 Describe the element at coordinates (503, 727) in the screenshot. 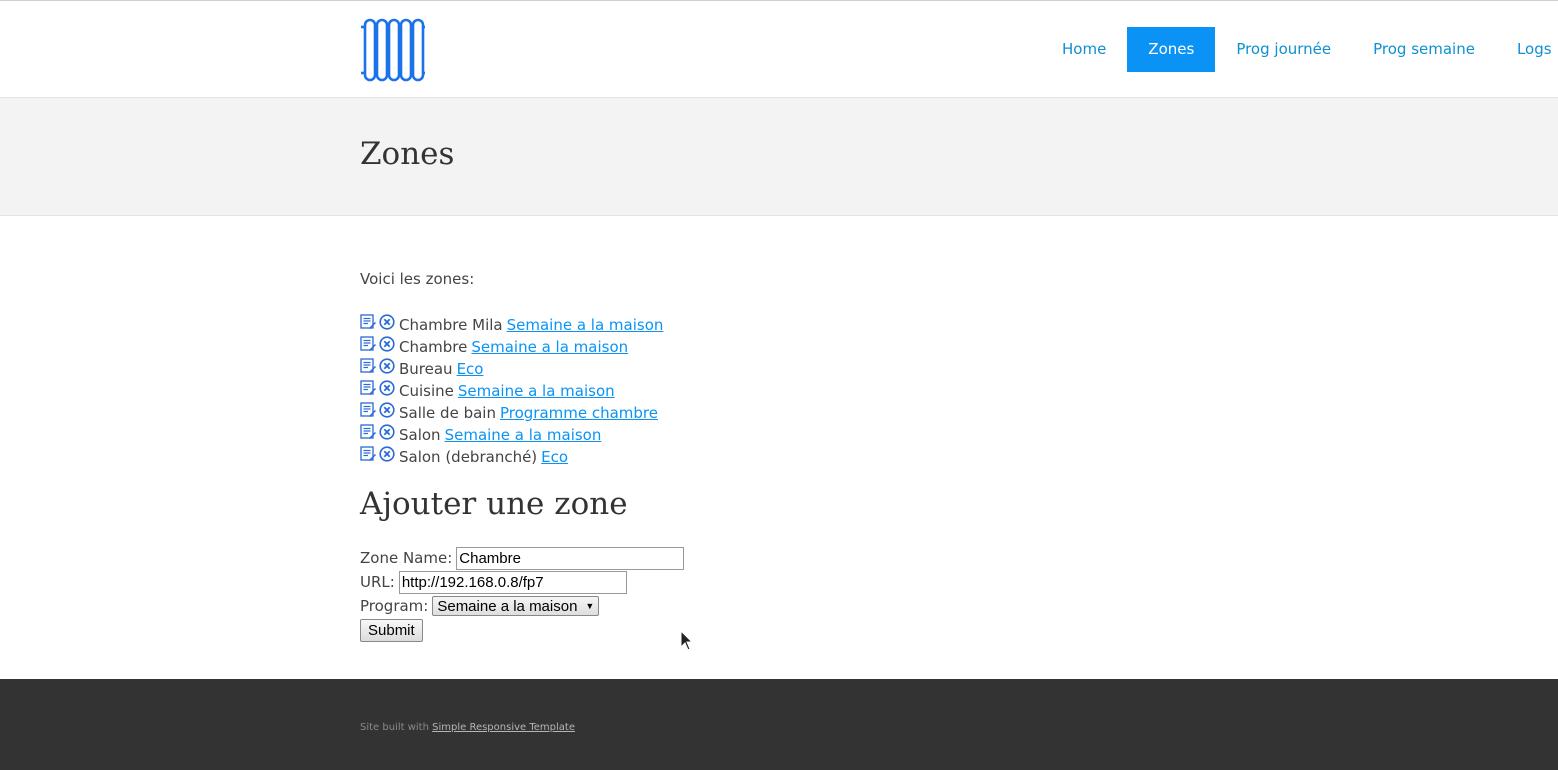

I see `footer-template-link: Simple Responsive Template` at that location.